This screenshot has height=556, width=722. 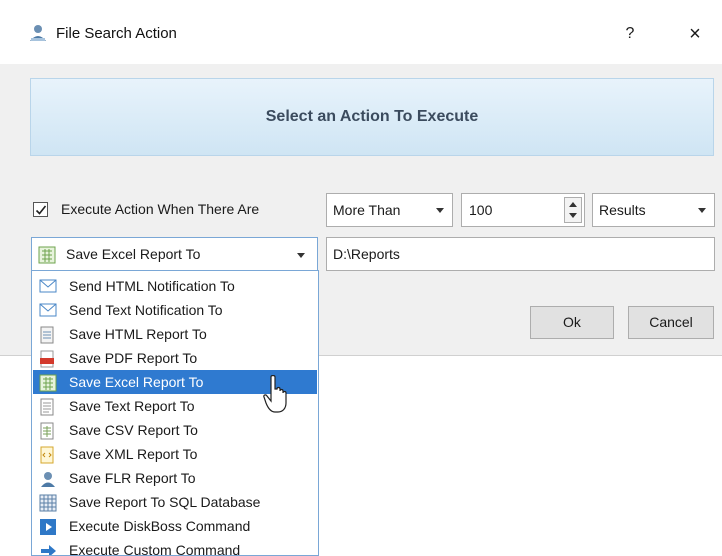 I want to click on spin-buttons, so click(x=573, y=210).